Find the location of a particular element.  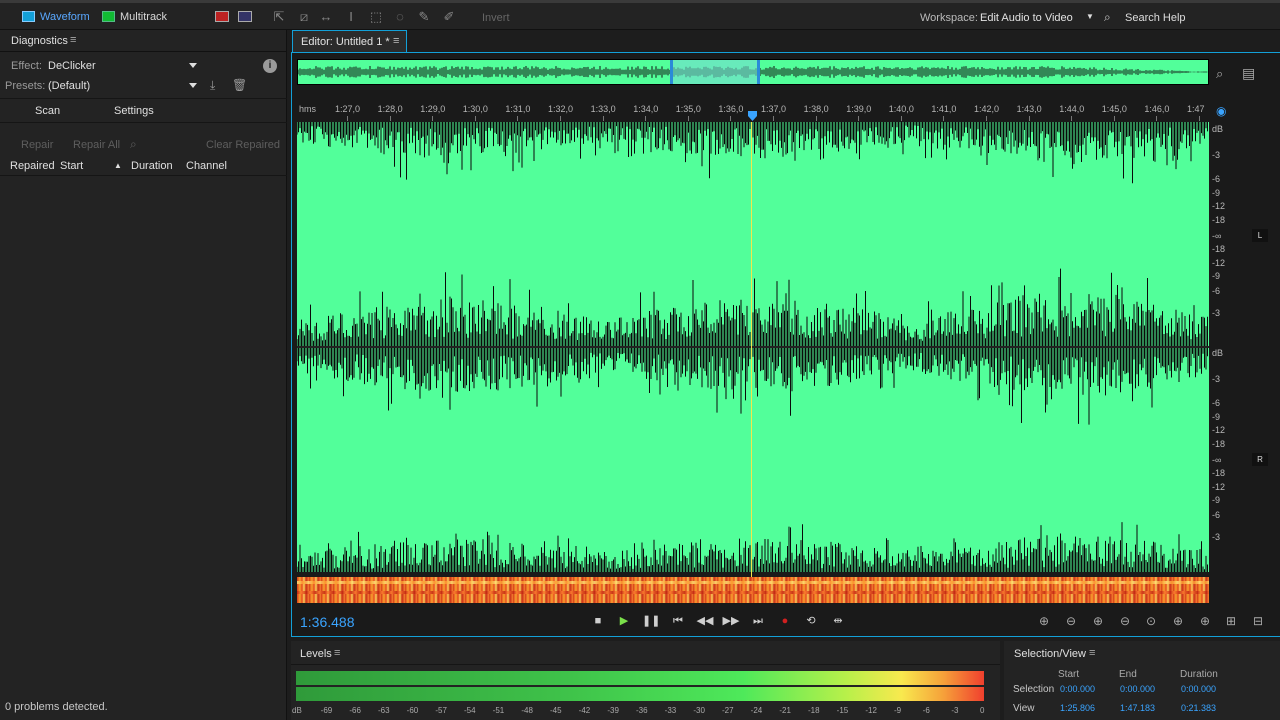

rewind-button: ◀◀ is located at coordinates (705, 621).